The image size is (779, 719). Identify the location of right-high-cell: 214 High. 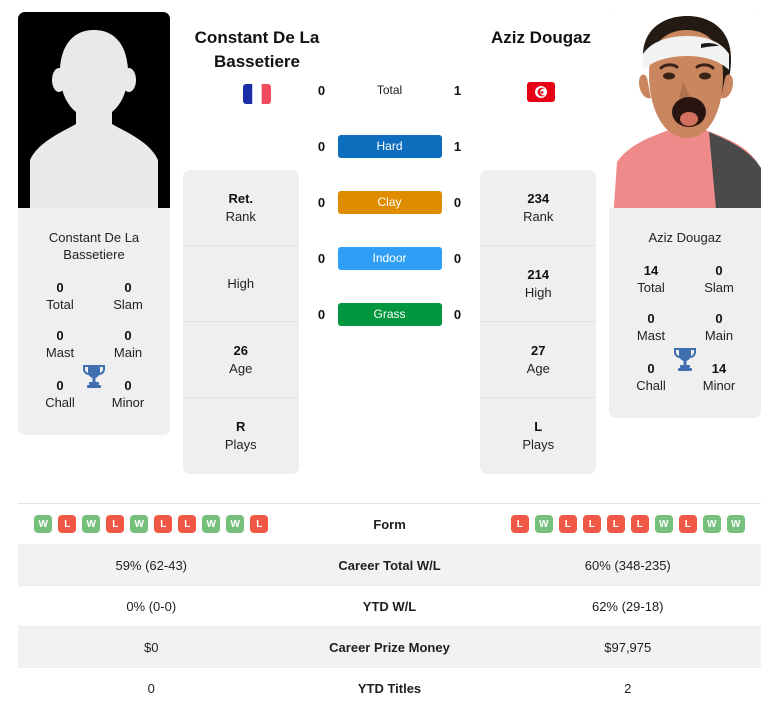
(538, 284).